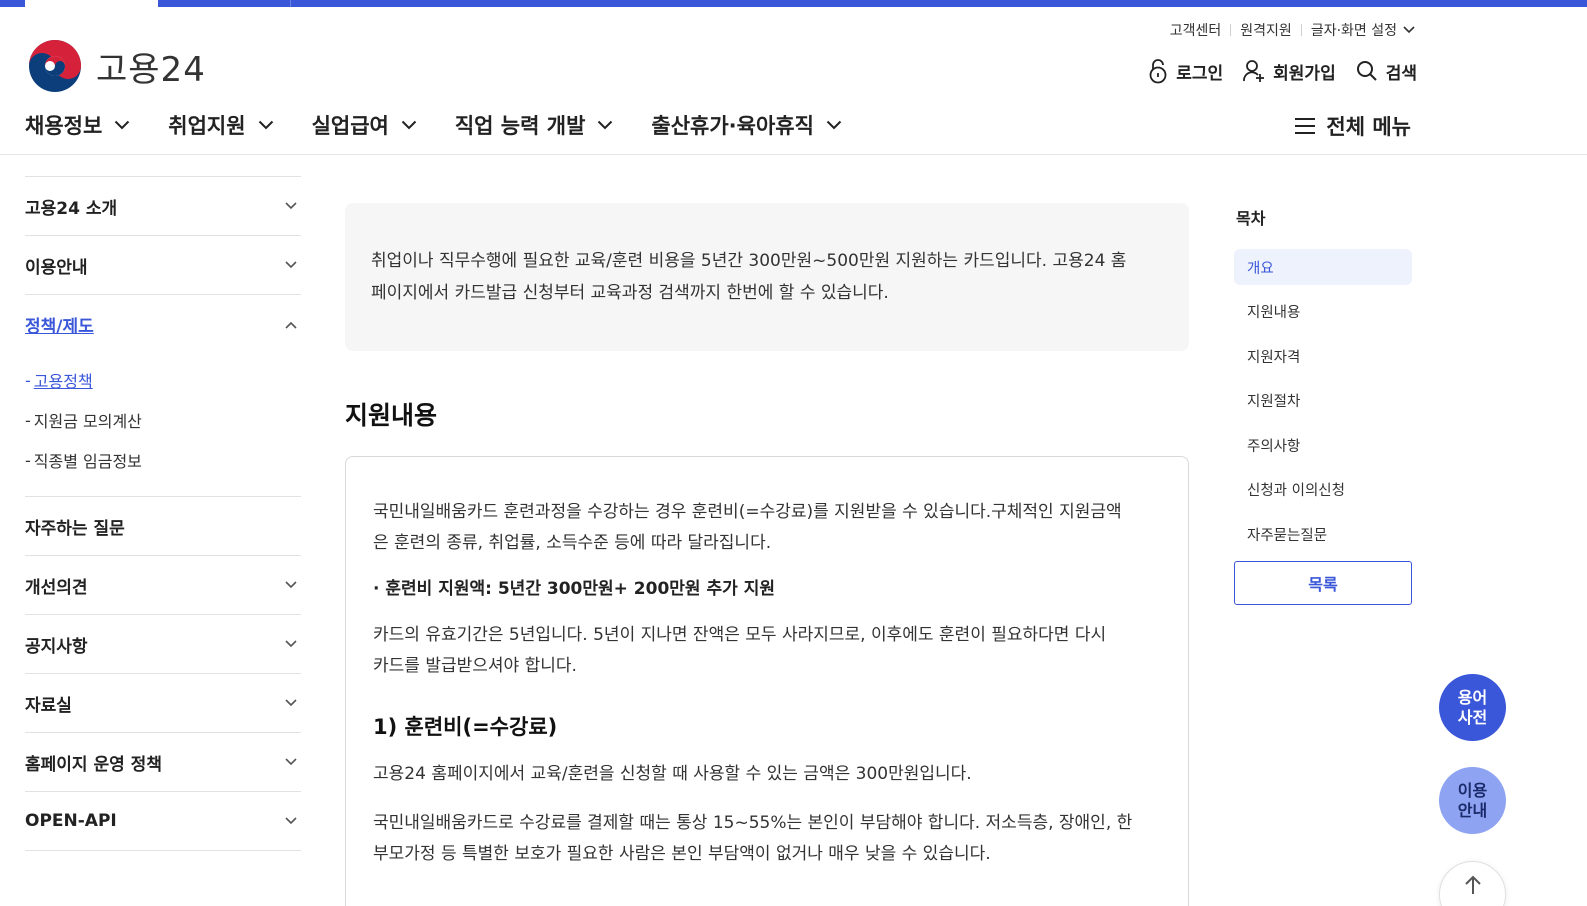 The image size is (1587, 906). I want to click on arrow-up-icon, so click(1472, 884).